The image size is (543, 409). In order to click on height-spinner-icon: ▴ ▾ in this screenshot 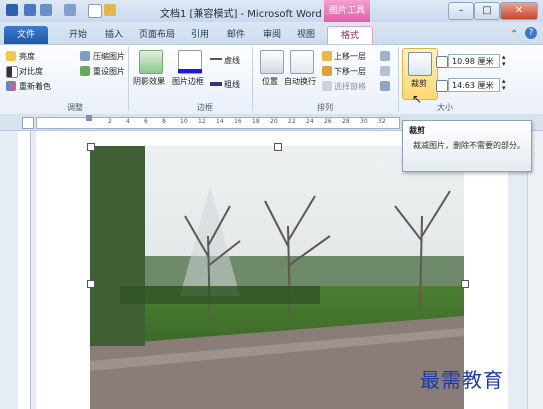, I will do `click(504, 61)`.